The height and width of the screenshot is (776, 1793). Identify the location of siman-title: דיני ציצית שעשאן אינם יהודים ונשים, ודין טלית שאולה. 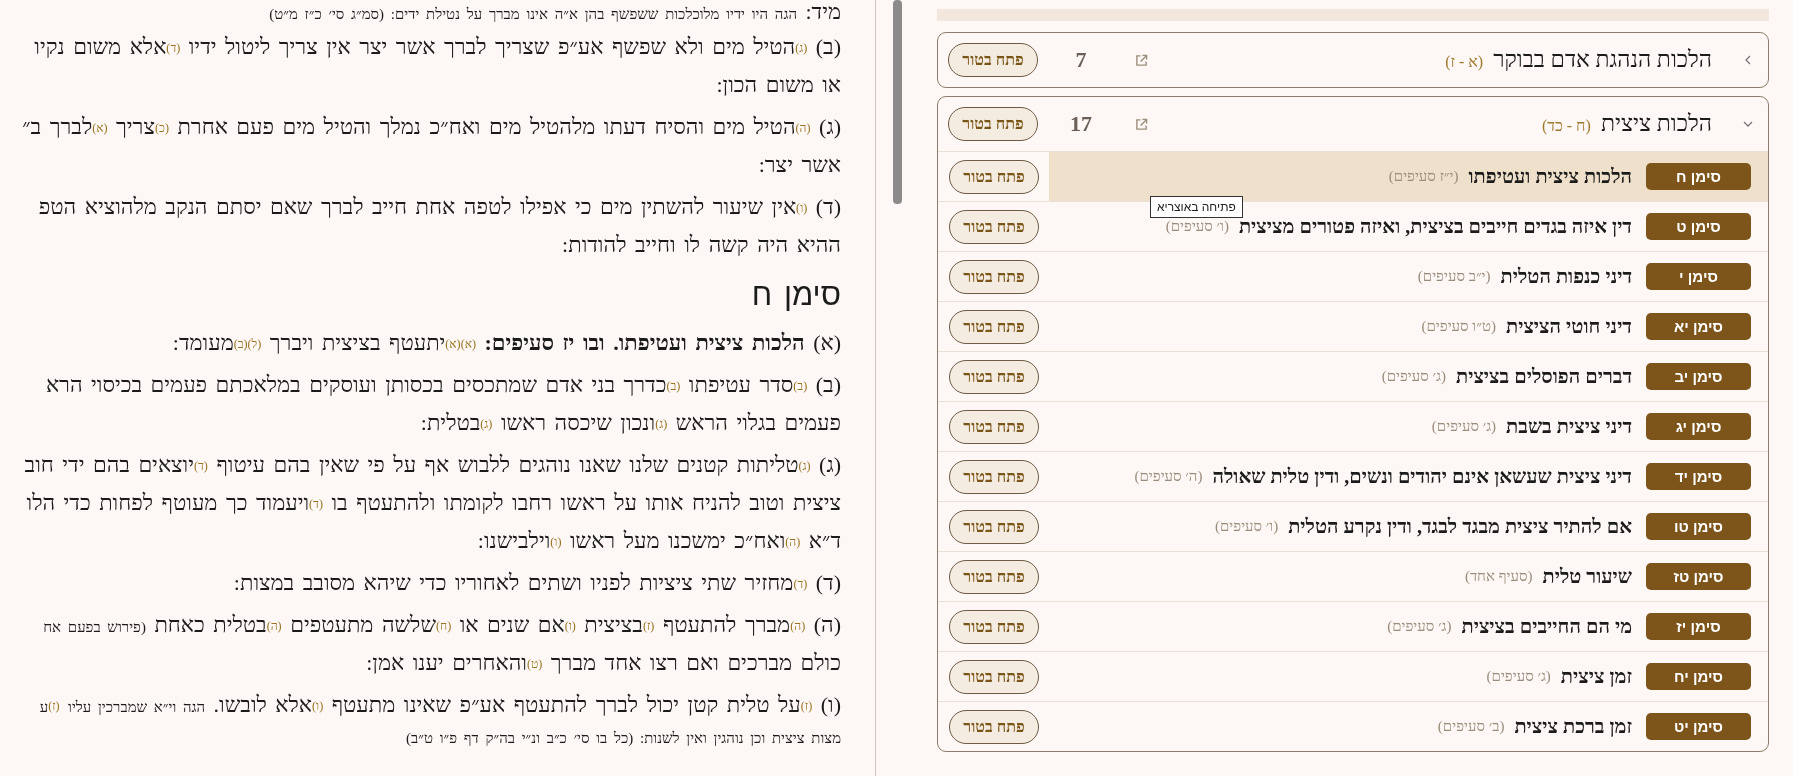
(1422, 476).